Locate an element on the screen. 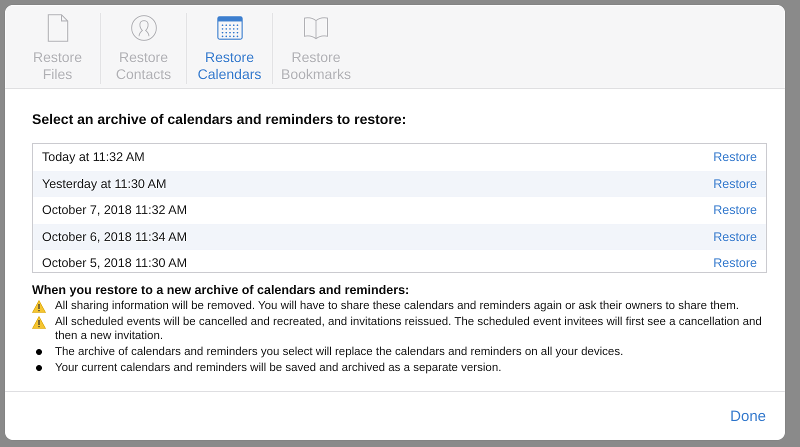  archive-date: October 6, 2018 11:34 AM is located at coordinates (115, 237).